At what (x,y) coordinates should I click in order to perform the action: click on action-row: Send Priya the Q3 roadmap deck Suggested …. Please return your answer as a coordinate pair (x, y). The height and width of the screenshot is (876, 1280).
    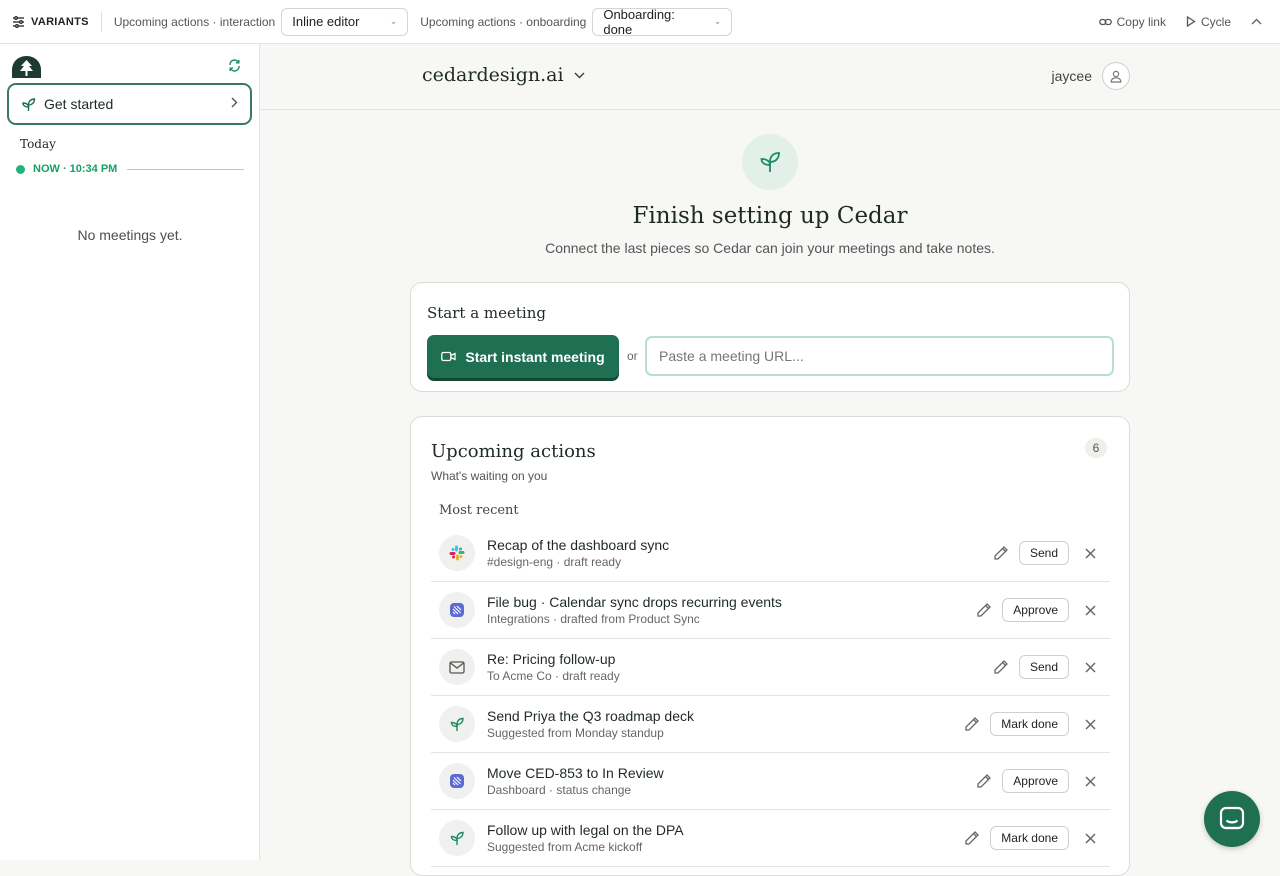
    Looking at the image, I should click on (770, 724).